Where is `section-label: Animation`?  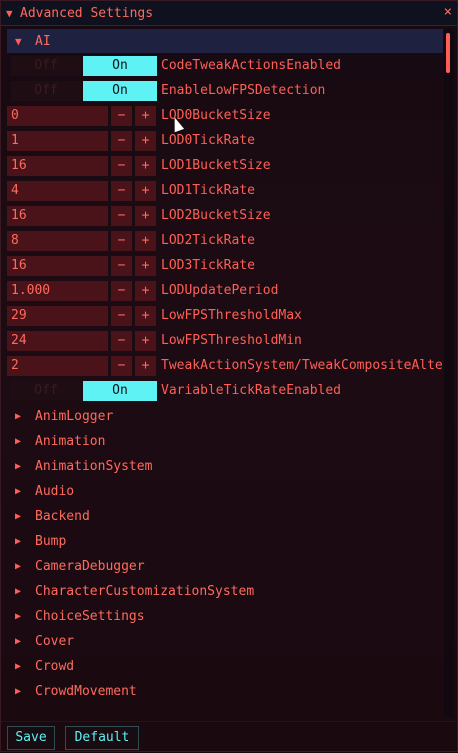 section-label: Animation is located at coordinates (70, 441).